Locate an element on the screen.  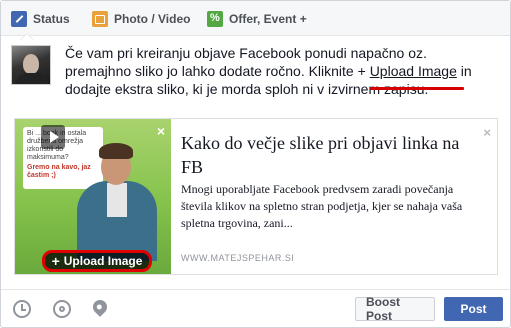
play-icon is located at coordinates (53, 137).